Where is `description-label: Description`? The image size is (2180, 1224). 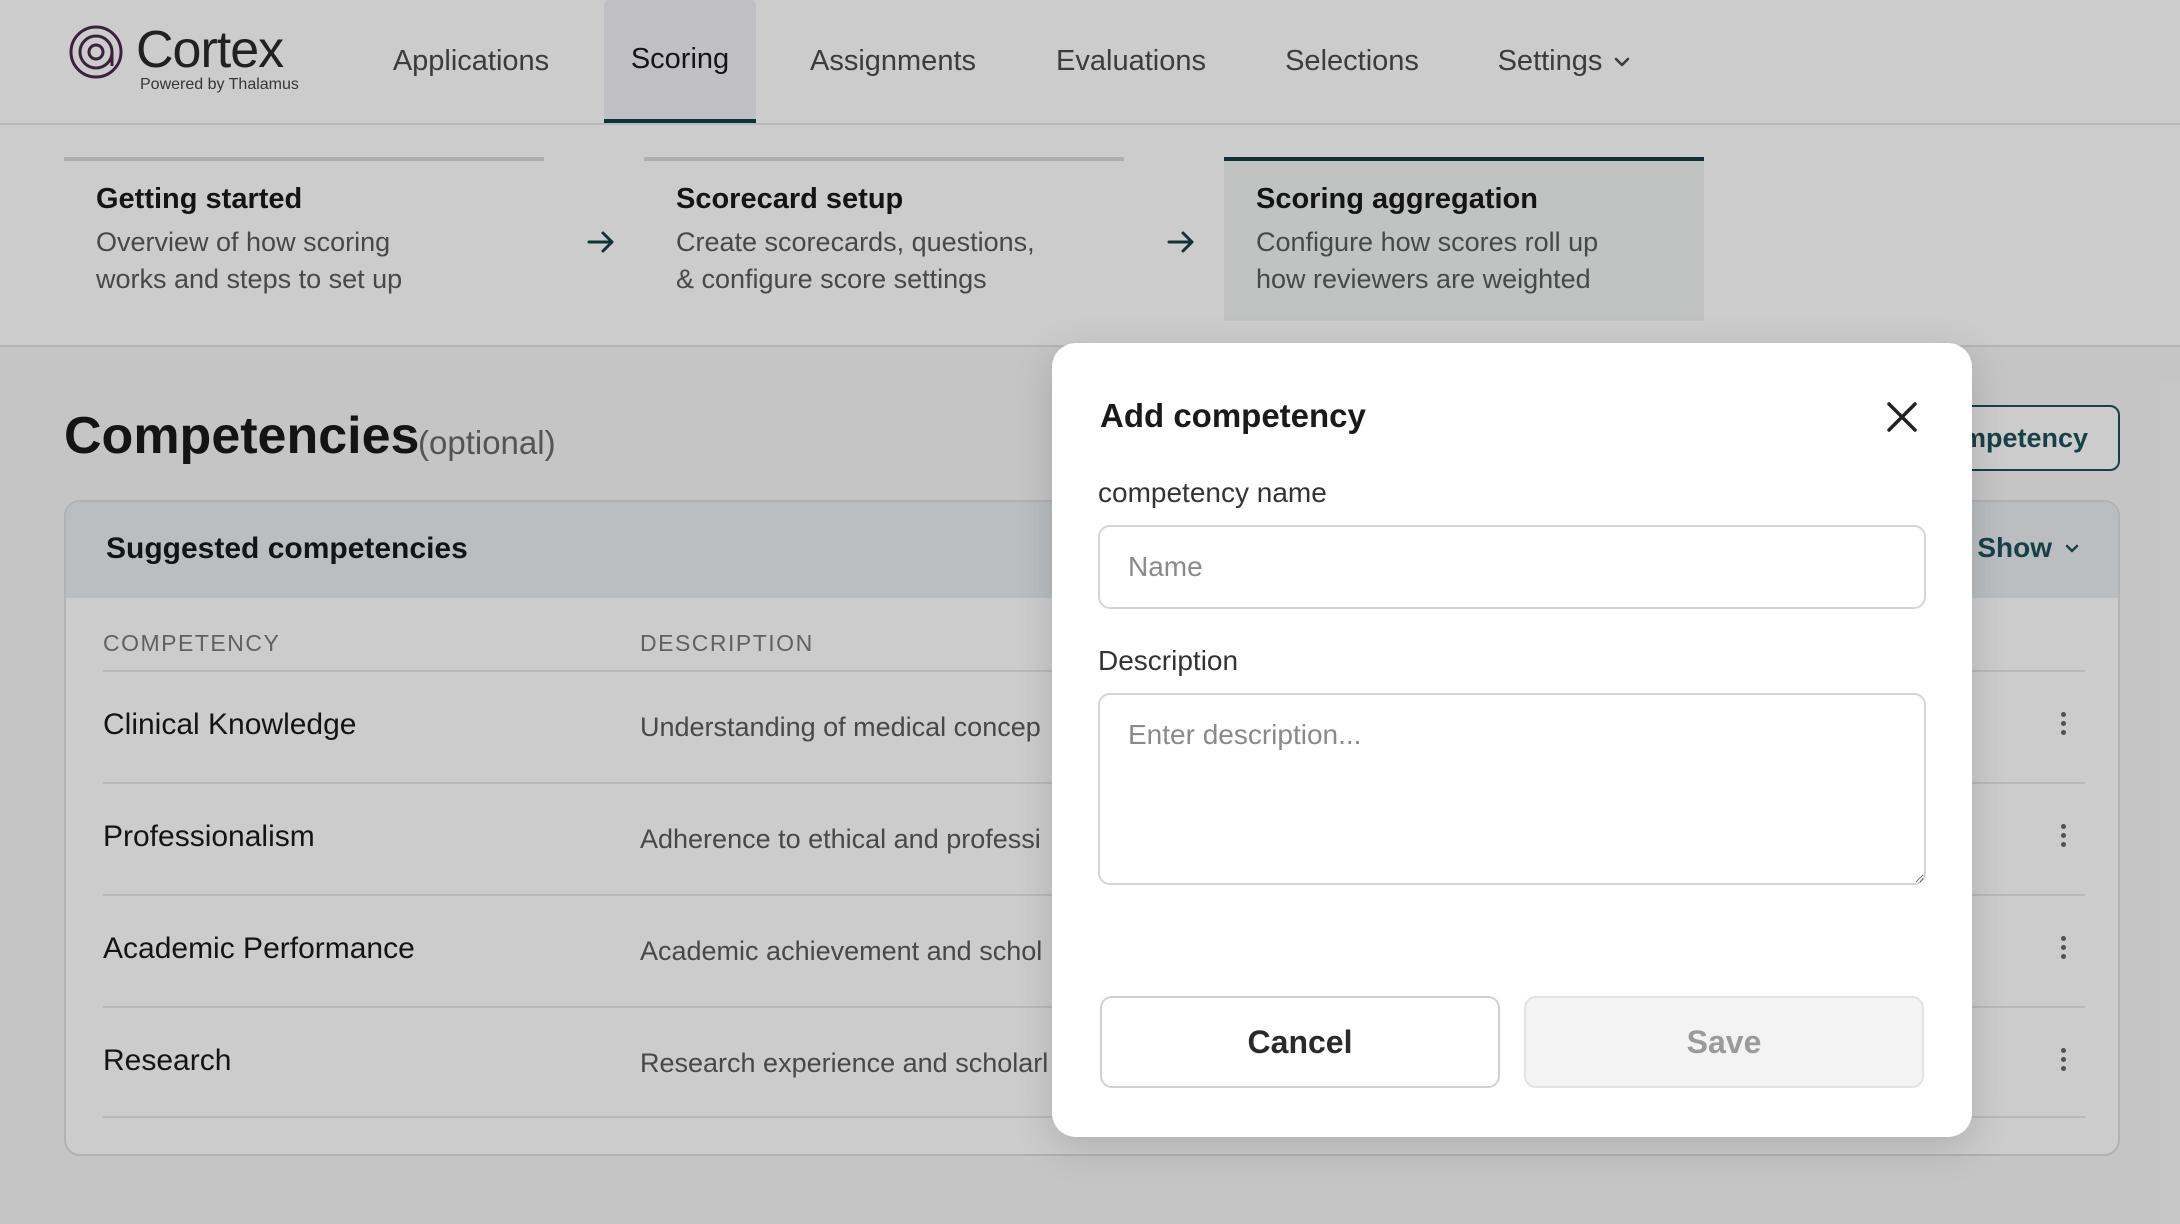 description-label: Description is located at coordinates (1168, 660).